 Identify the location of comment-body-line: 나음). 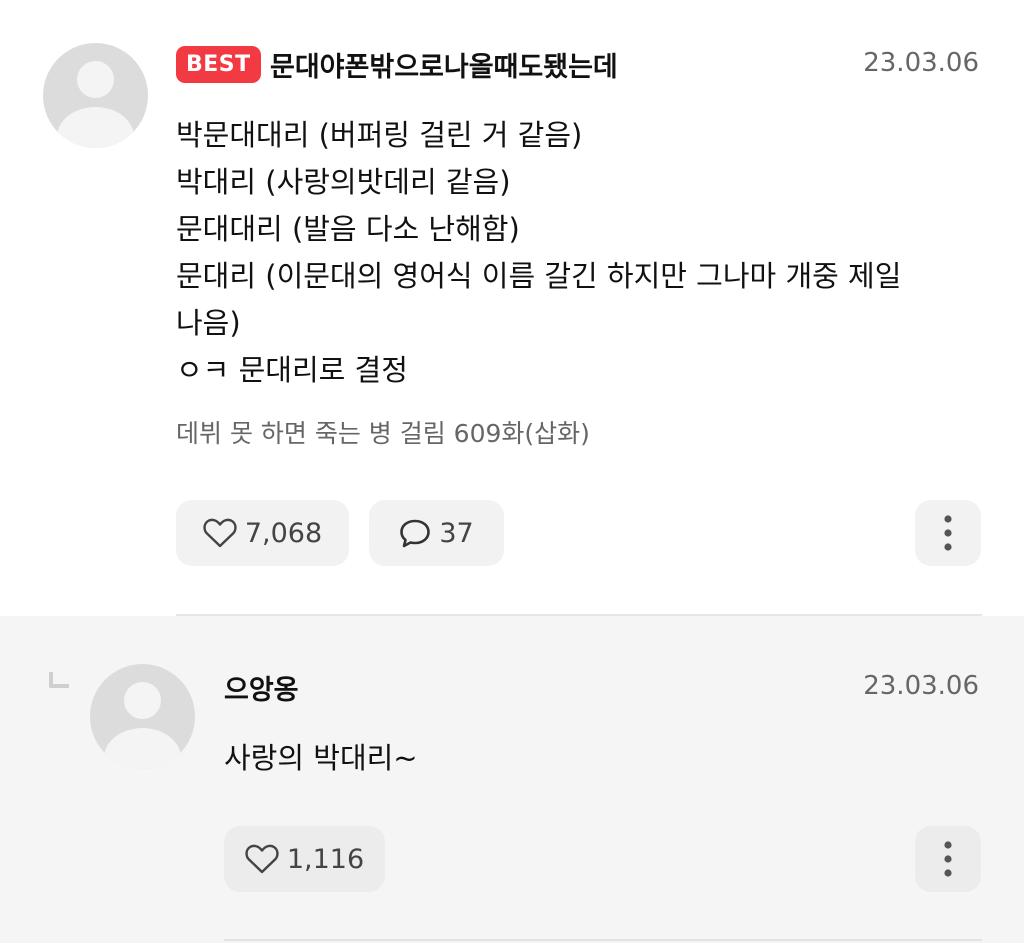
(208, 323).